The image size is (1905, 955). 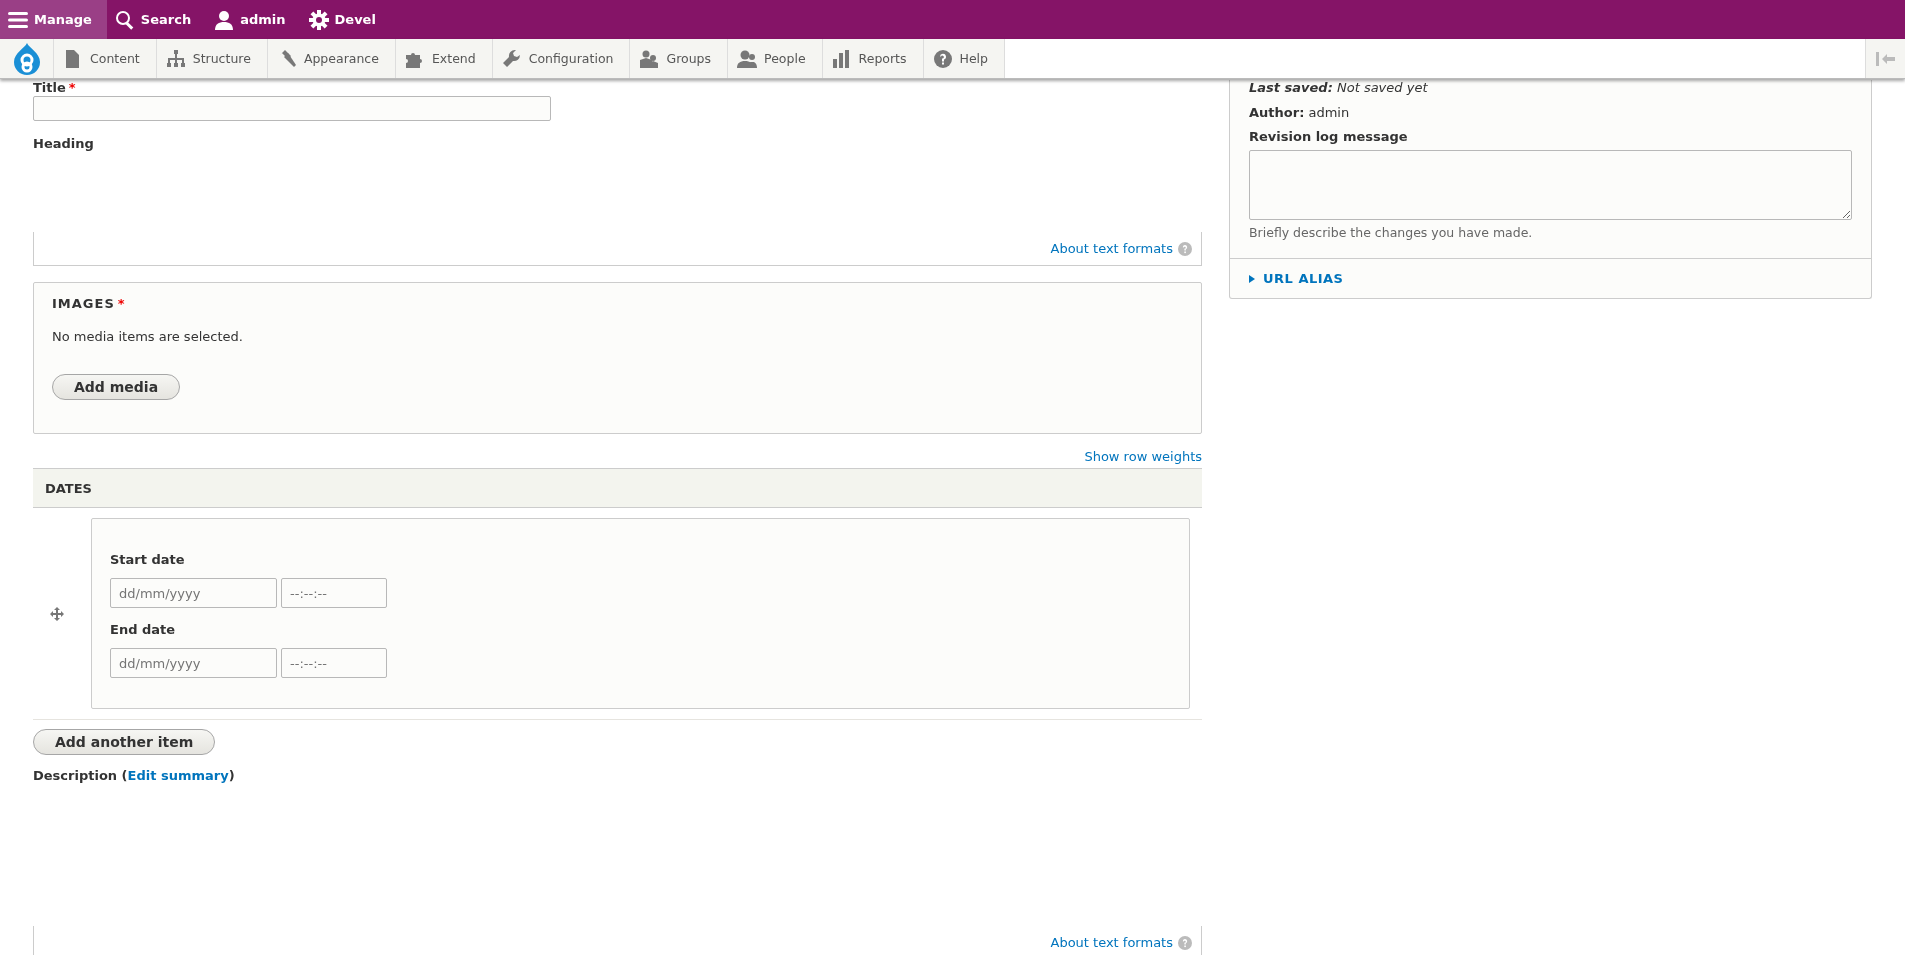 What do you see at coordinates (331, 58) in the screenshot?
I see `menu-item: Appearance` at bounding box center [331, 58].